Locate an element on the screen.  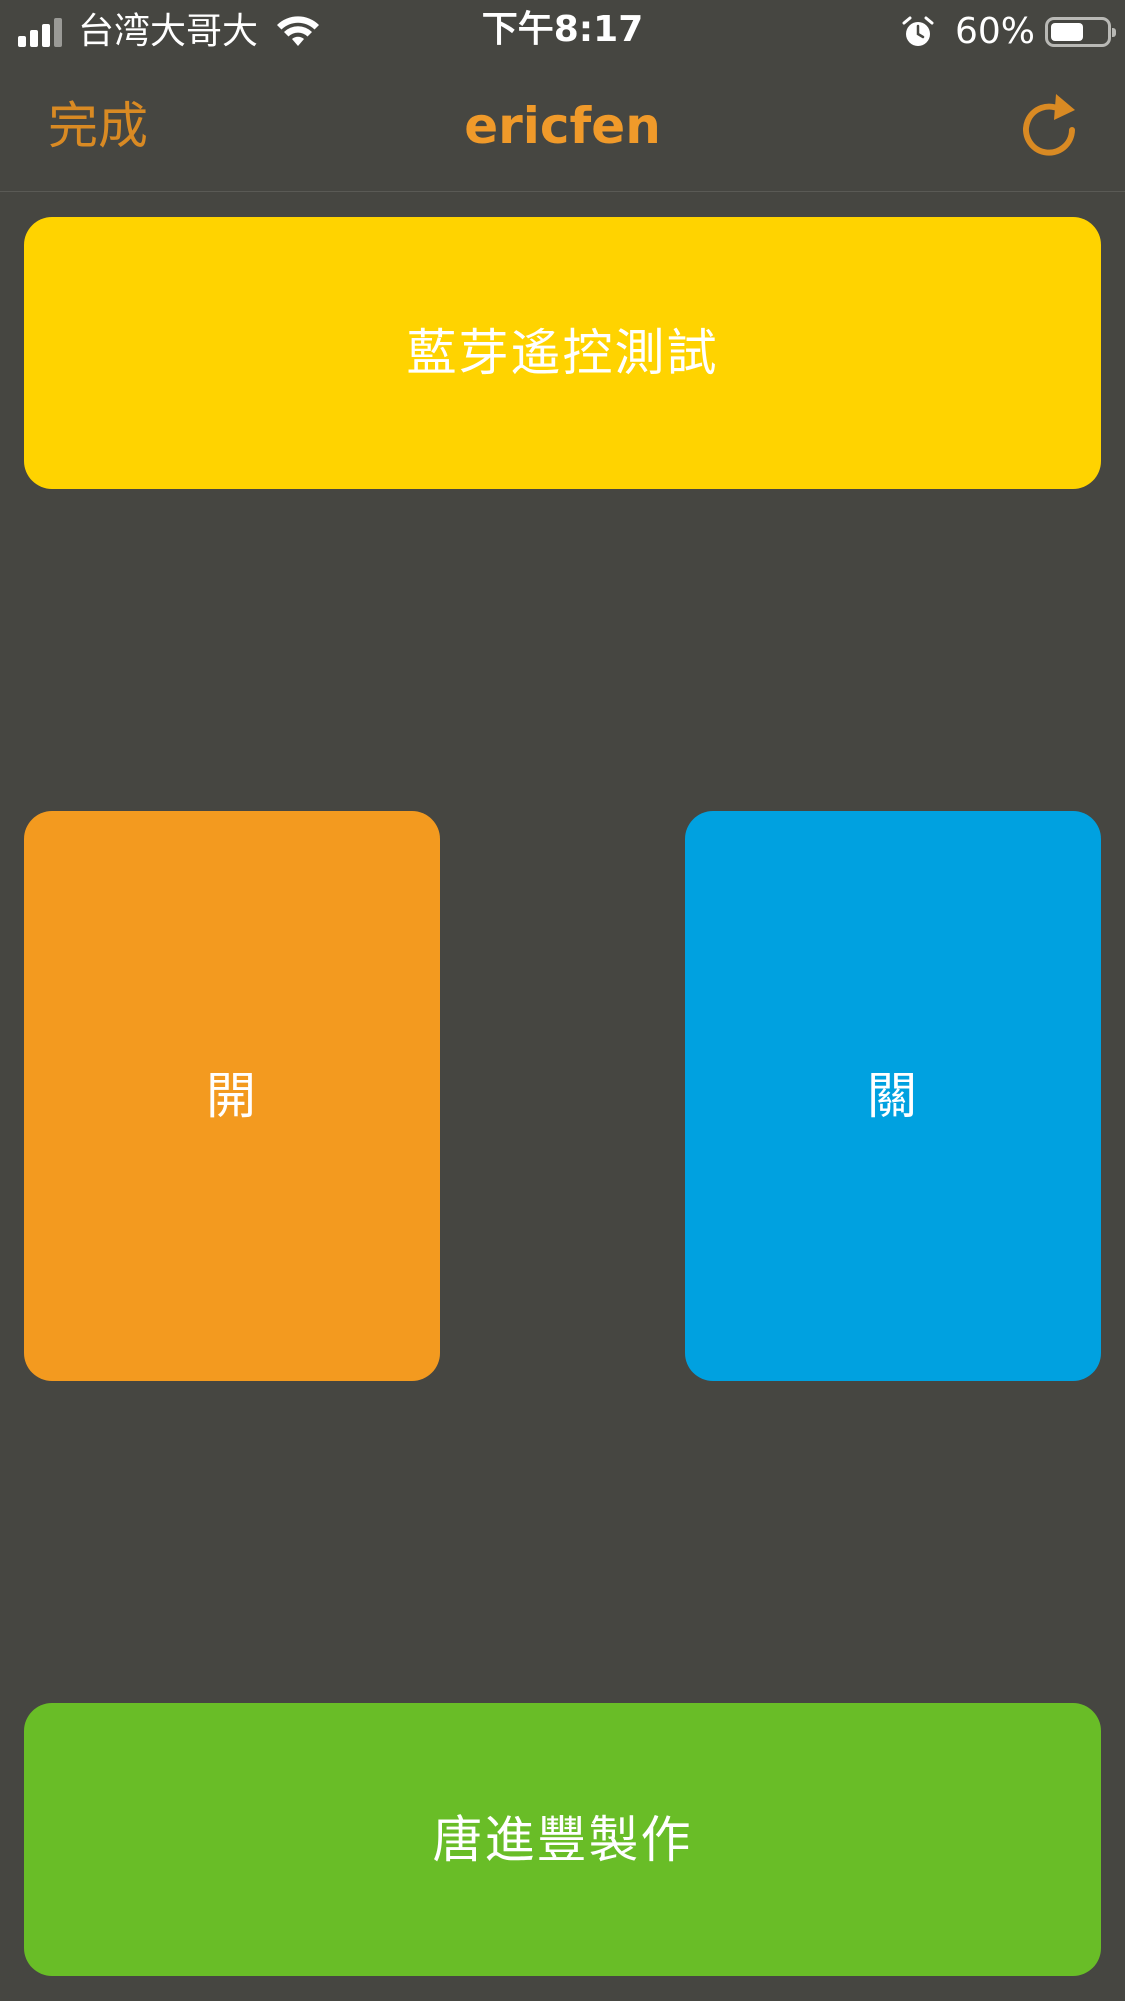
status-bar: 台湾大哥大 下午8:17 60% is located at coordinates (562, 31).